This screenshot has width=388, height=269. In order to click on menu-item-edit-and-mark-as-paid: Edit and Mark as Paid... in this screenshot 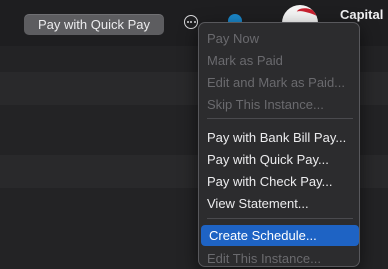, I will do `click(280, 82)`.